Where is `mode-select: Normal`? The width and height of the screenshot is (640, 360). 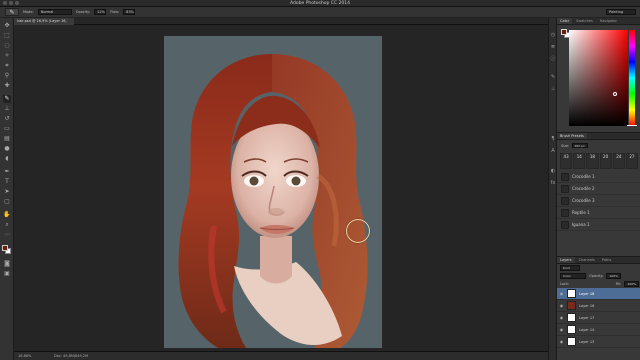 mode-select: Normal is located at coordinates (54, 12).